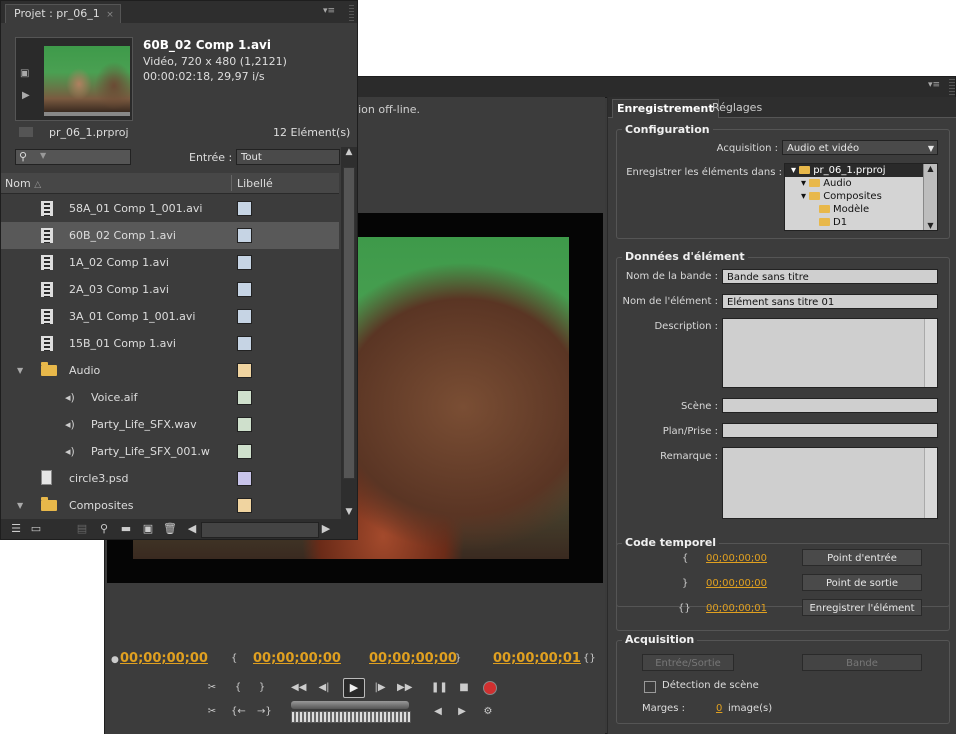  I want to click on new-item-icon: ▣, so click(148, 529).